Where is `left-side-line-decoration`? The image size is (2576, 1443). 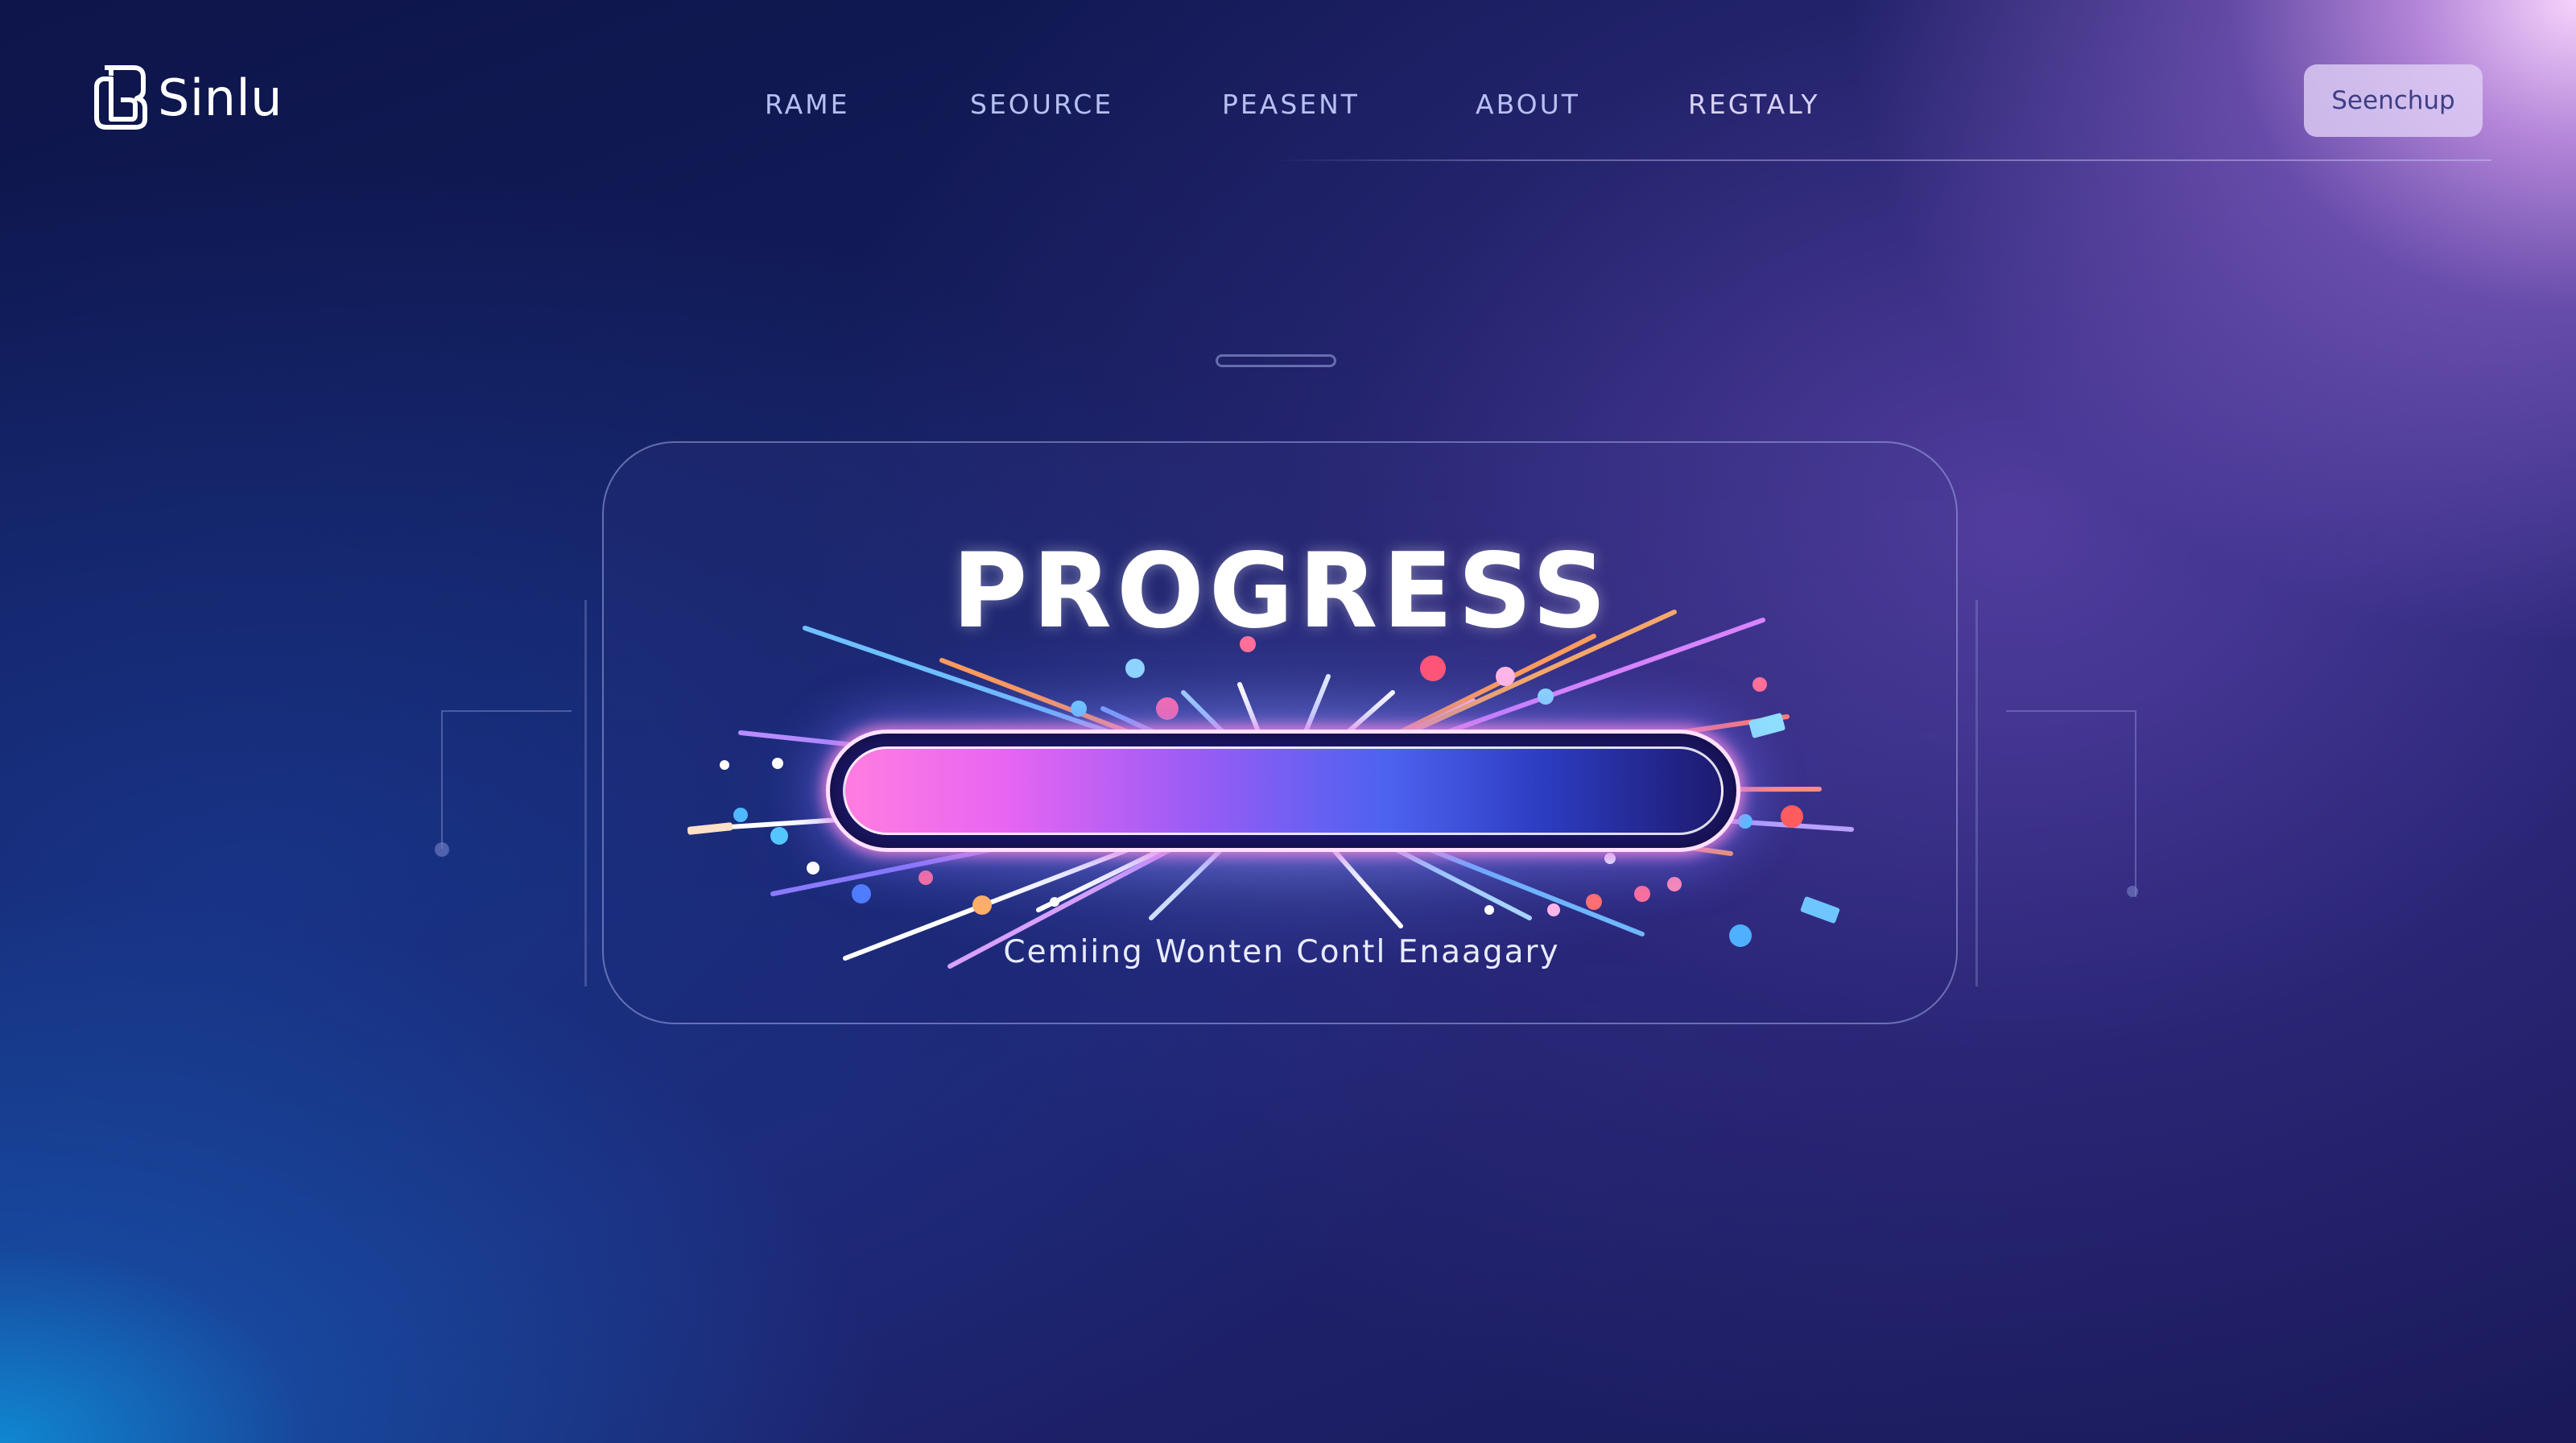
left-side-line-decoration is located at coordinates (585, 793).